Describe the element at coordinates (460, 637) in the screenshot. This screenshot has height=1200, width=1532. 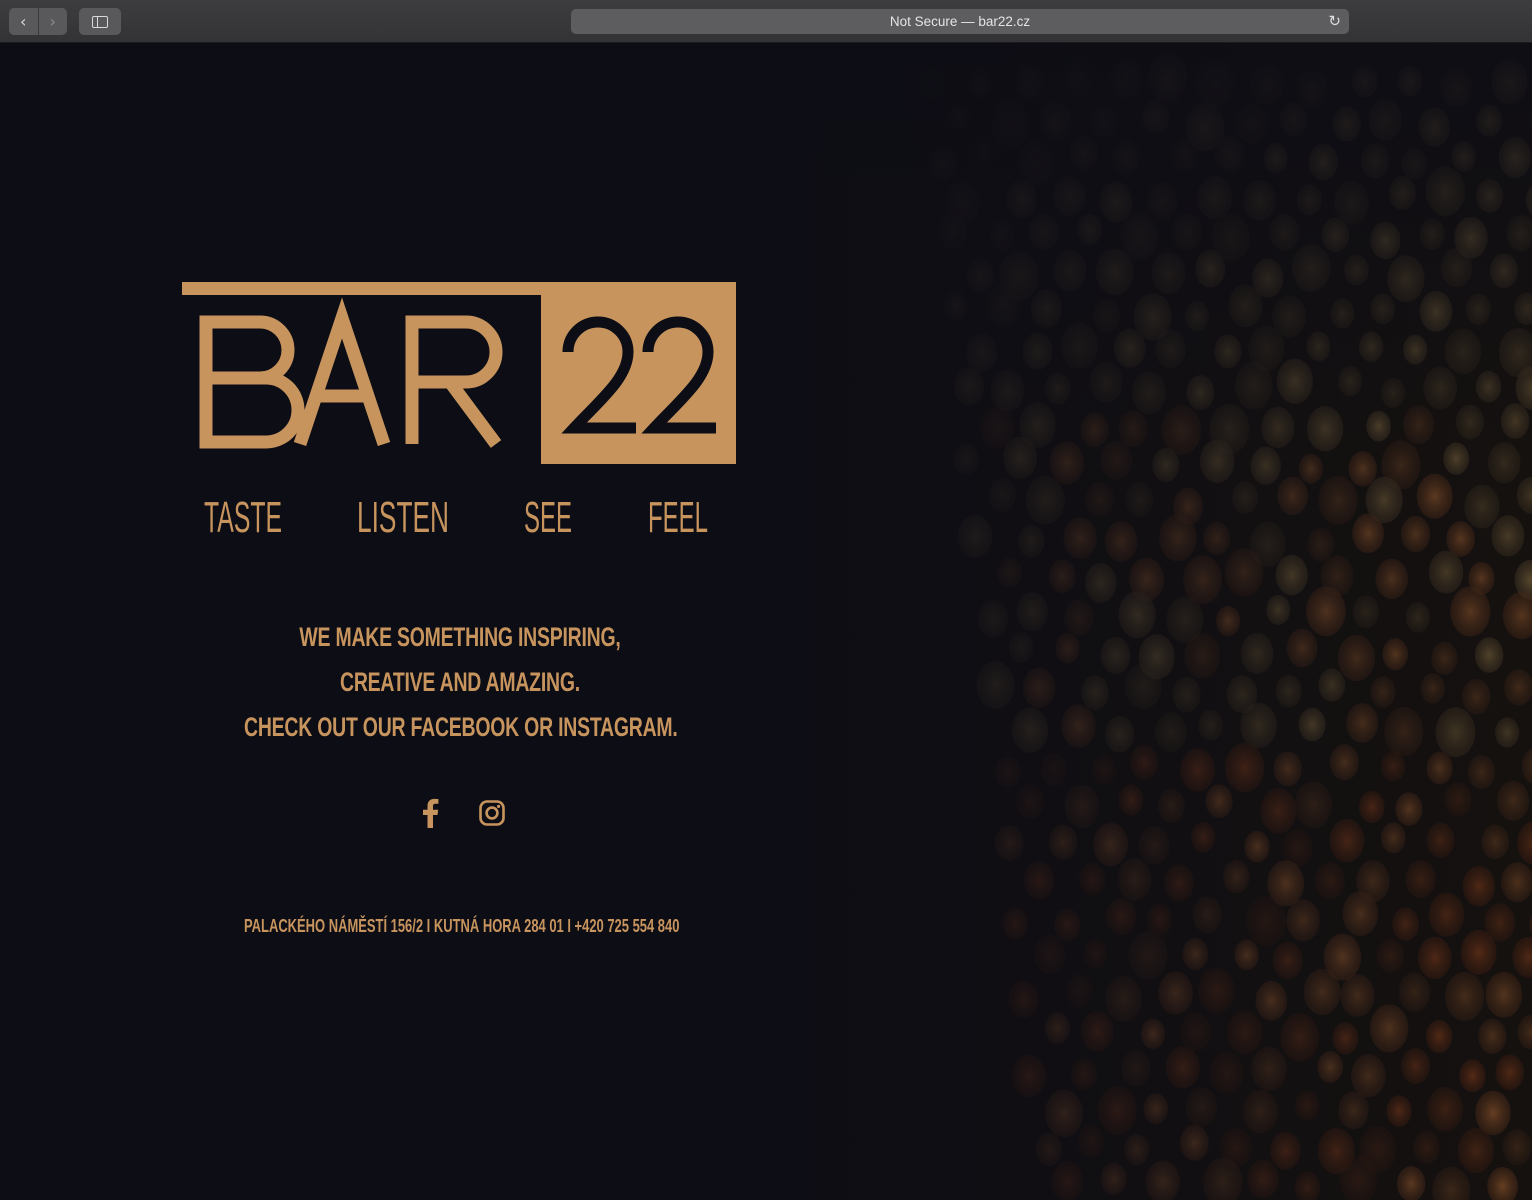
I see `slogan-line: WE MAKE SOMETHING INSPIRING,` at that location.